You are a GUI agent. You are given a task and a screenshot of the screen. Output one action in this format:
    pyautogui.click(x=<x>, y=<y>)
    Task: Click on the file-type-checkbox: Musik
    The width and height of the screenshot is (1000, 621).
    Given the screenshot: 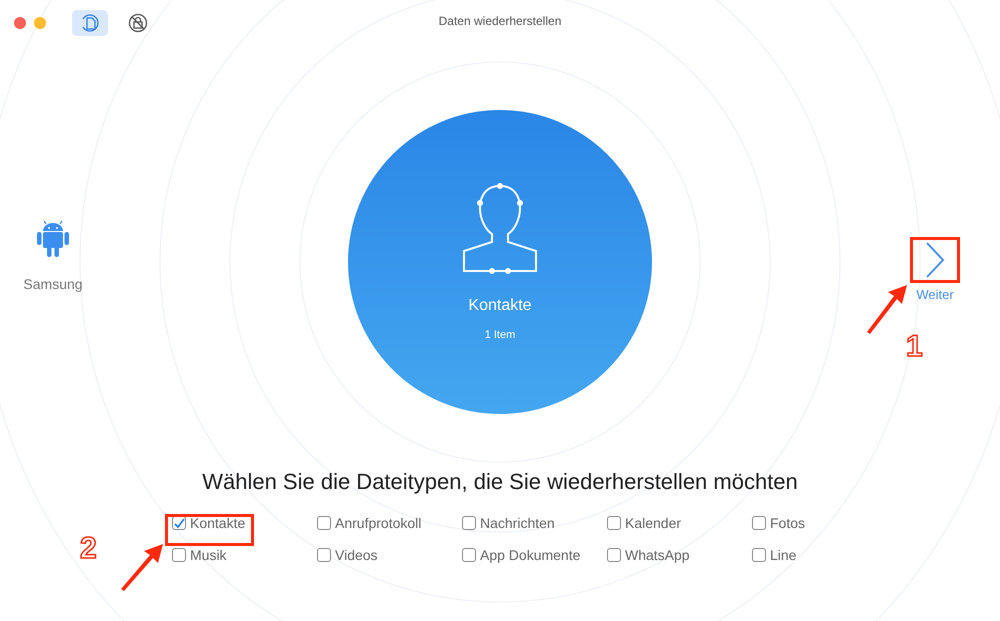 What is the action you would take?
    pyautogui.click(x=199, y=555)
    